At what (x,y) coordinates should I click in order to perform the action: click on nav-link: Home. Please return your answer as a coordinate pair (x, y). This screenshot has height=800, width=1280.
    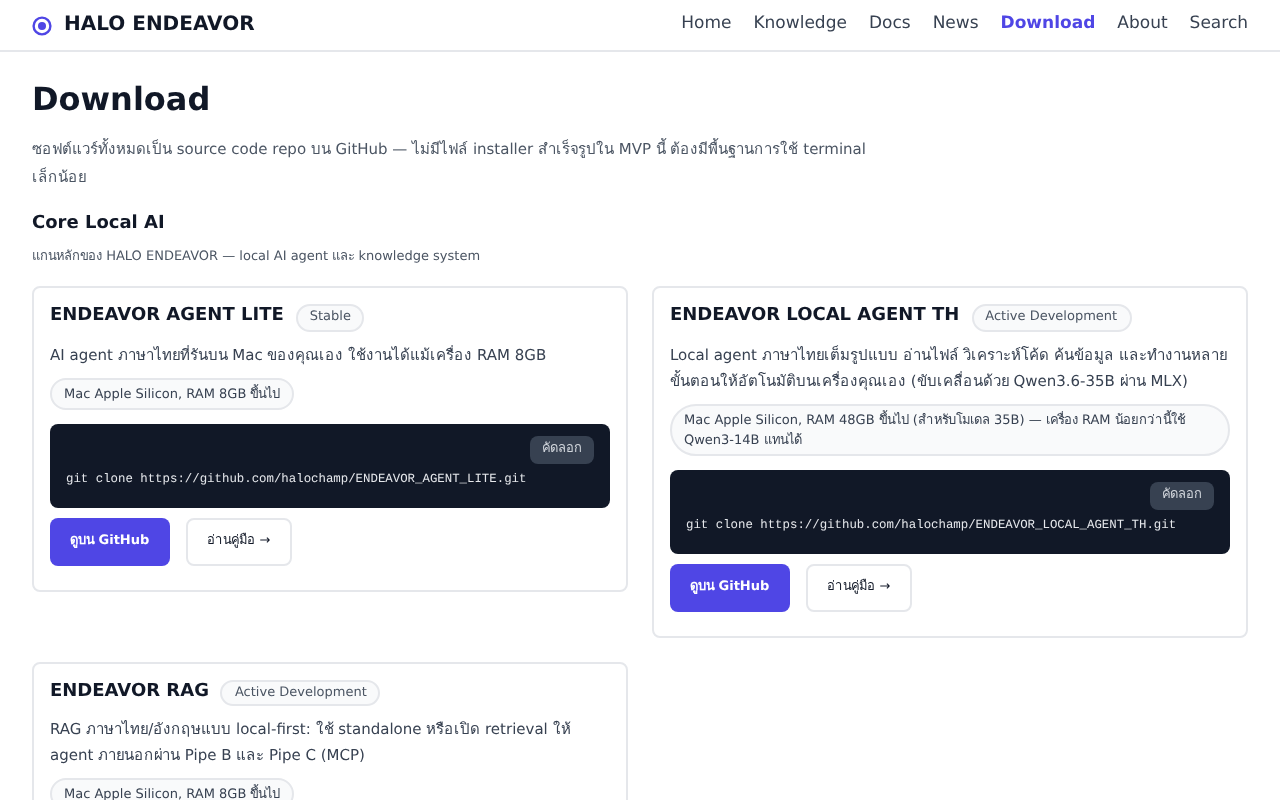
    Looking at the image, I should click on (706, 25).